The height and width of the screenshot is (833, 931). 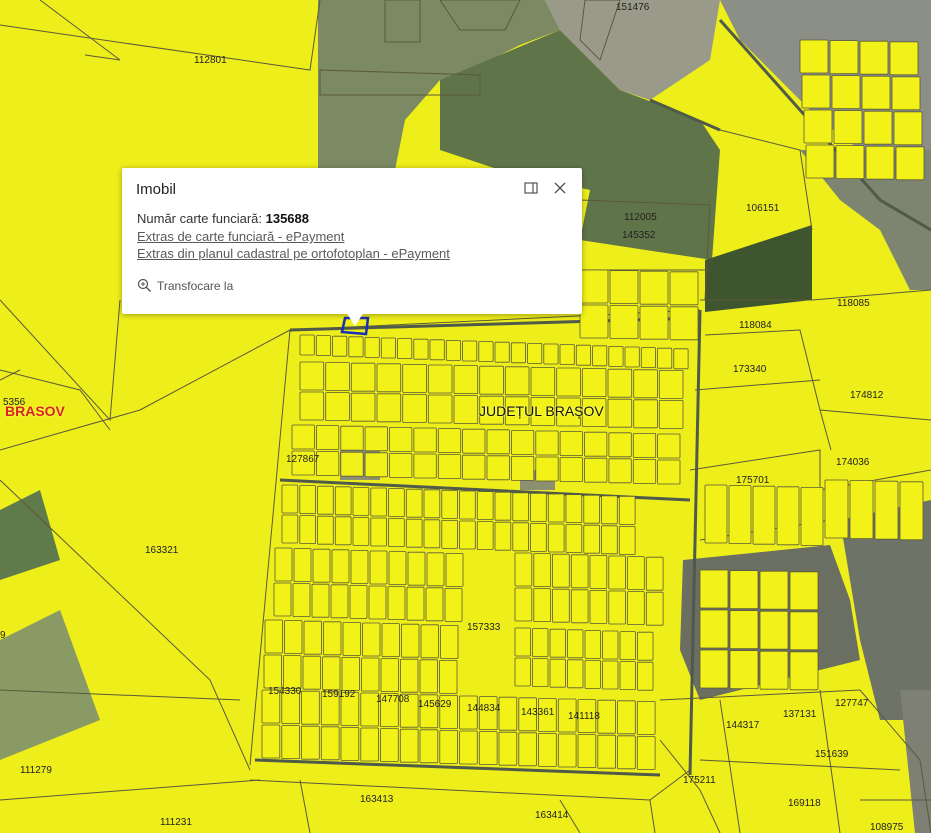 I want to click on extras-cf-link: Extras de carte funciară - ePayment, so click(x=240, y=236).